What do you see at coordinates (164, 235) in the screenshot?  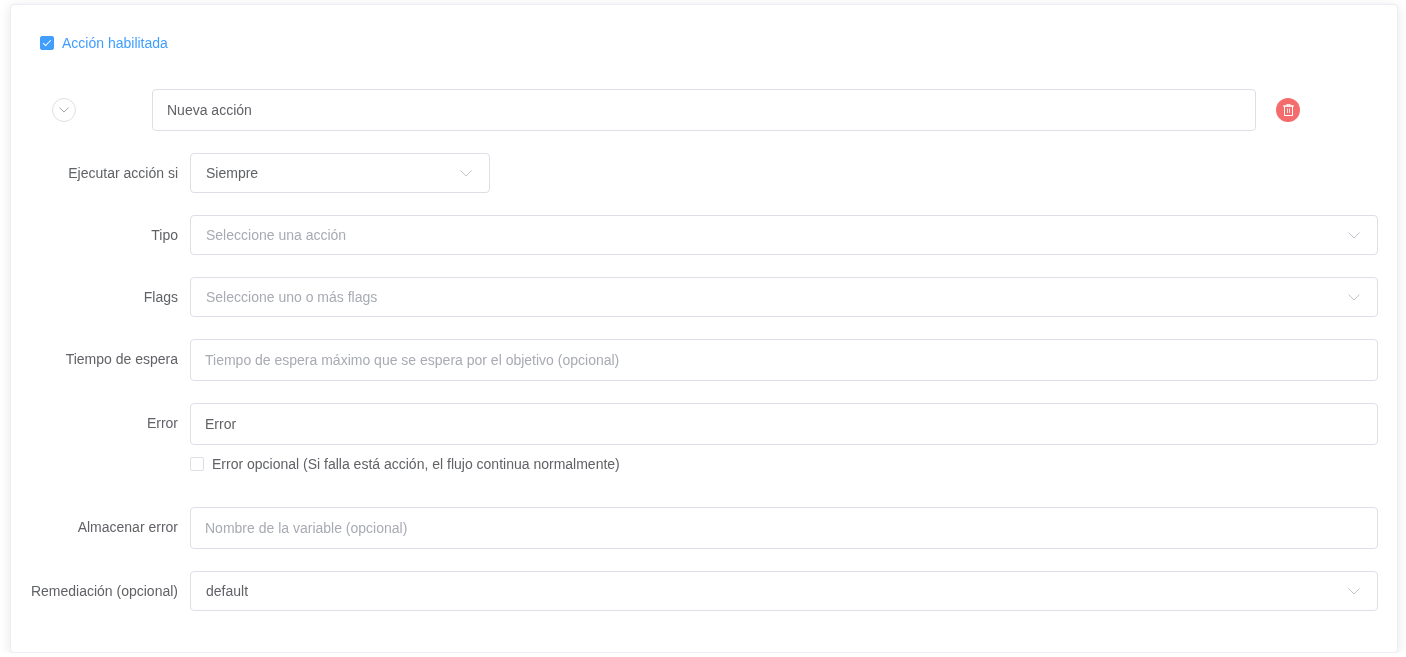 I see `field-label: Tipo` at bounding box center [164, 235].